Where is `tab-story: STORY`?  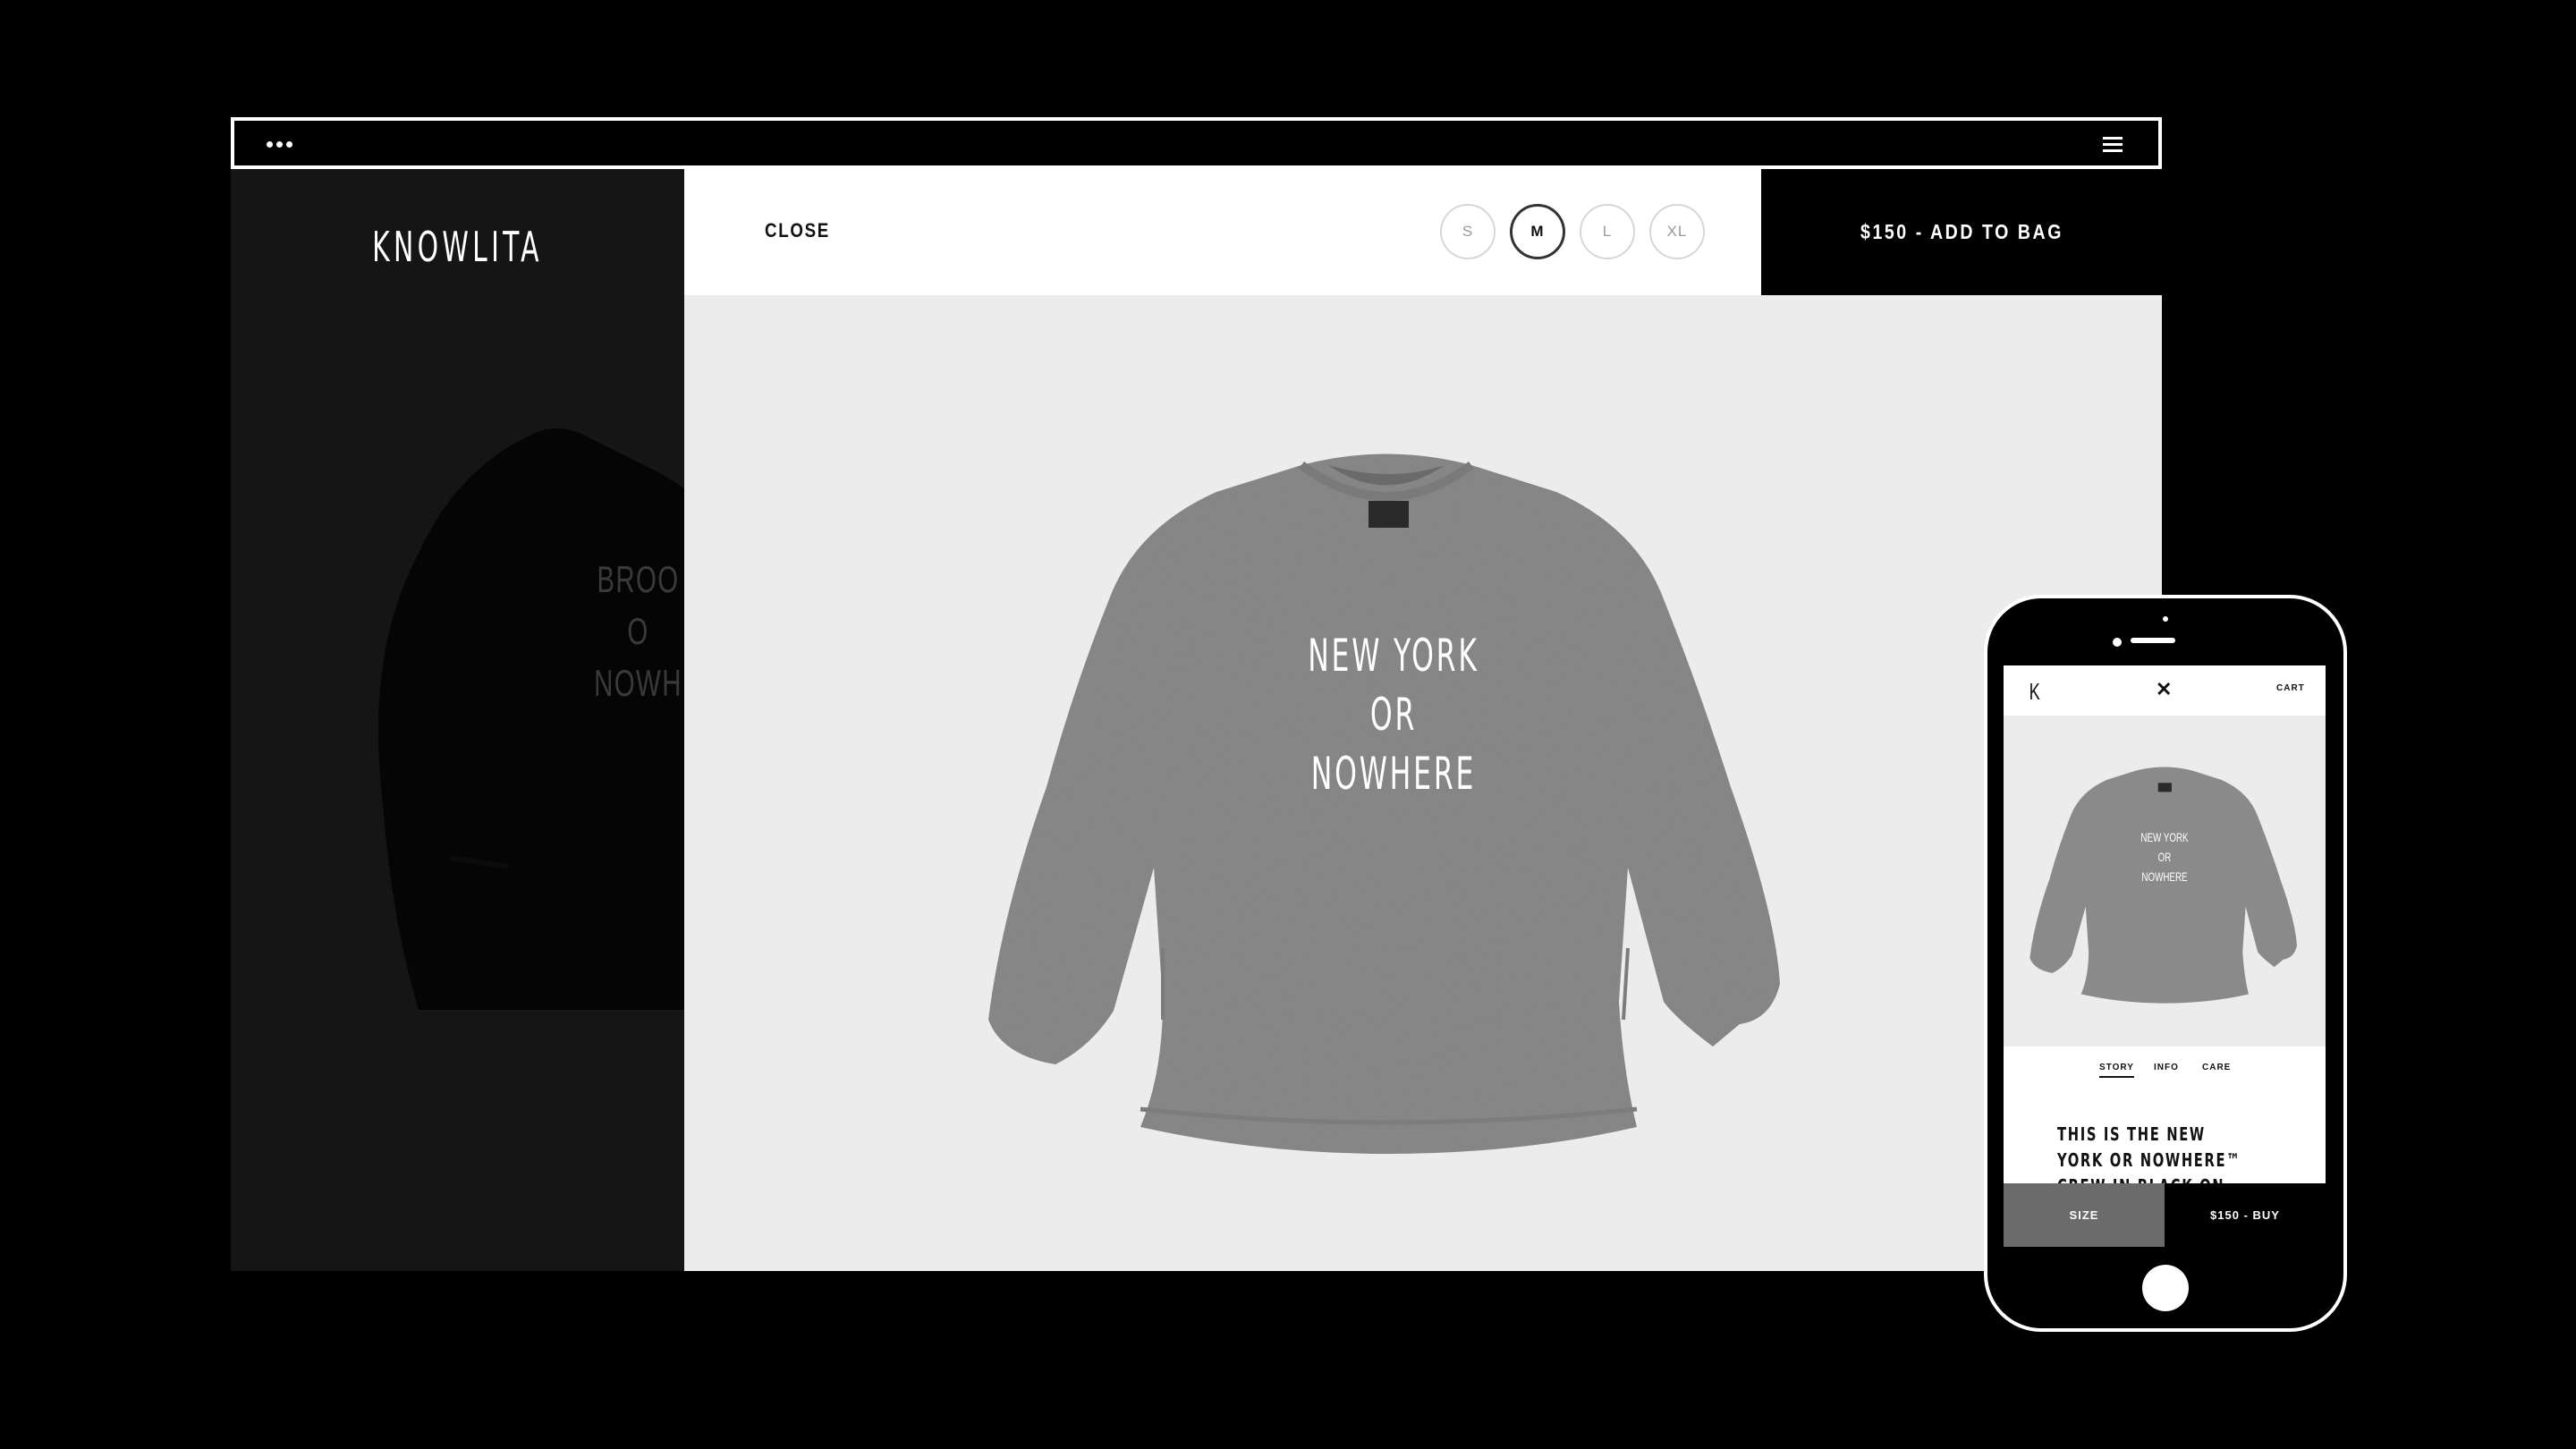 tab-story: STORY is located at coordinates (2116, 1070).